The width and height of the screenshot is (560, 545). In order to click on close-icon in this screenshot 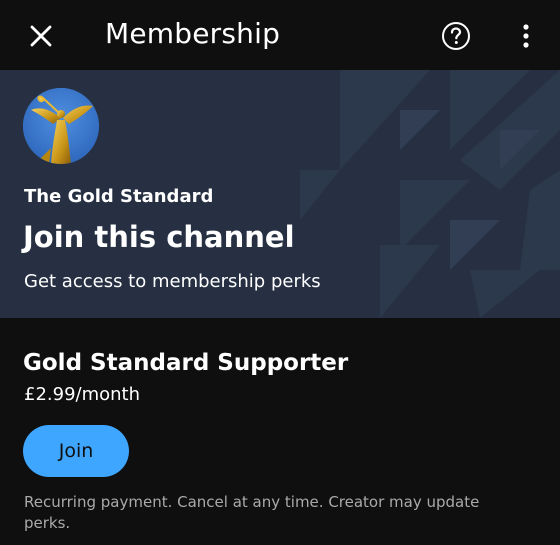, I will do `click(41, 36)`.